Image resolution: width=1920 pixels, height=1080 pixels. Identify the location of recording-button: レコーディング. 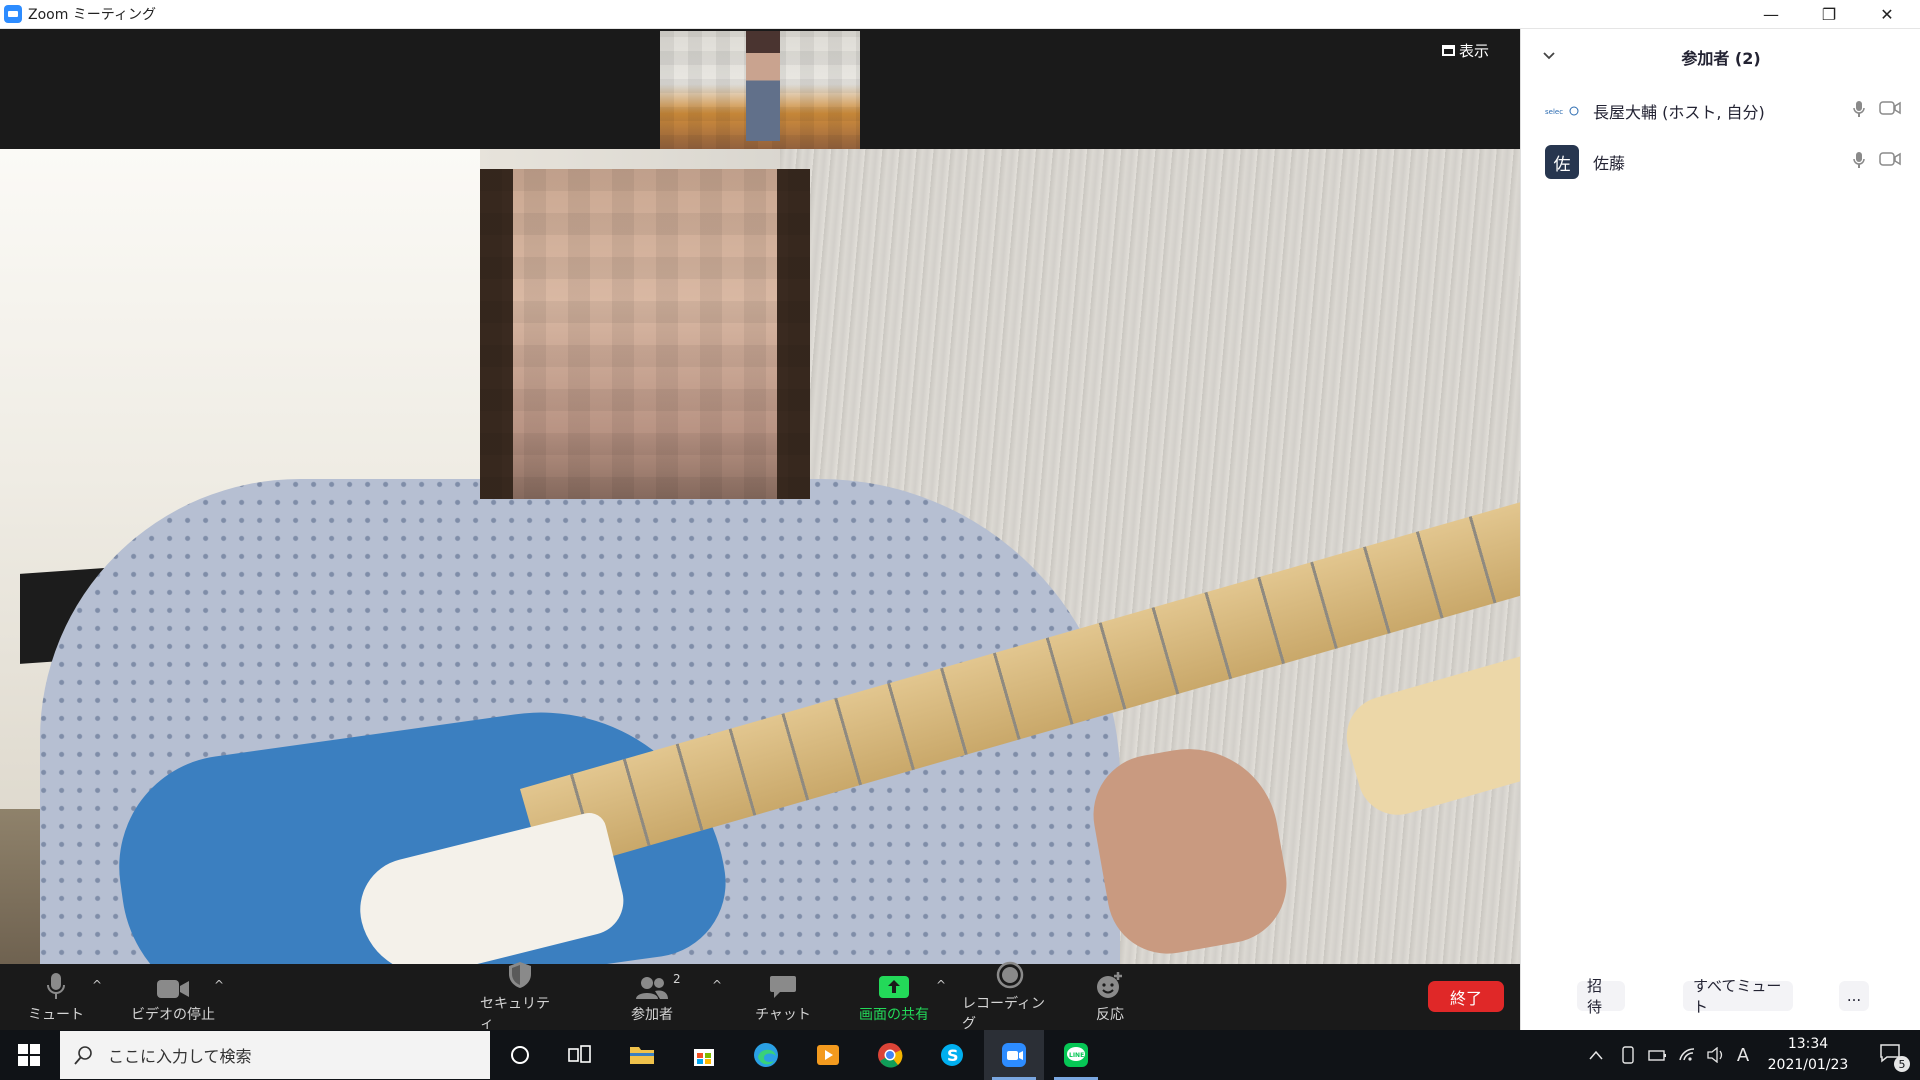
(1010, 996).